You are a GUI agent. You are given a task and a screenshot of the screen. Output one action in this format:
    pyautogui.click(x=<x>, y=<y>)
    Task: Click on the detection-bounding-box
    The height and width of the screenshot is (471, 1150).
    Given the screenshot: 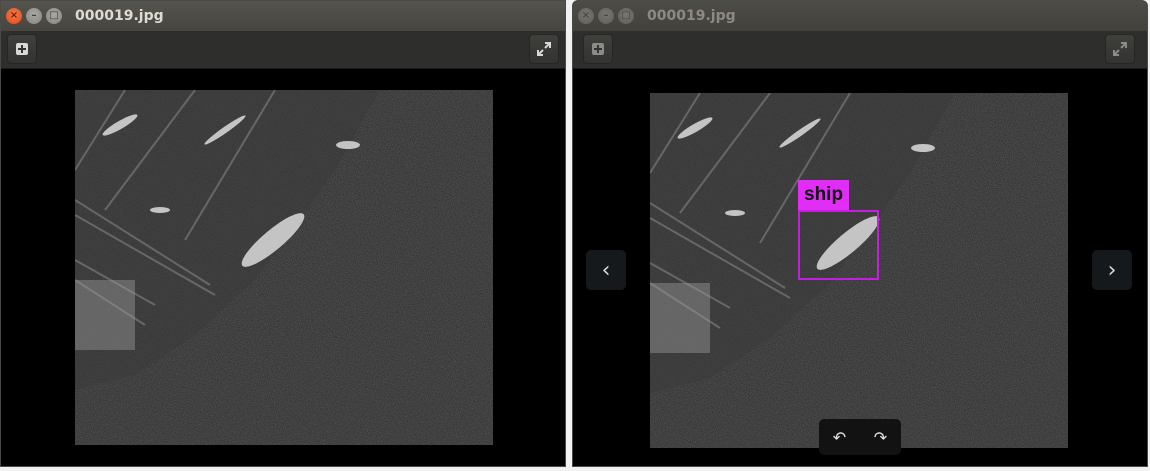 What is the action you would take?
    pyautogui.click(x=838, y=245)
    